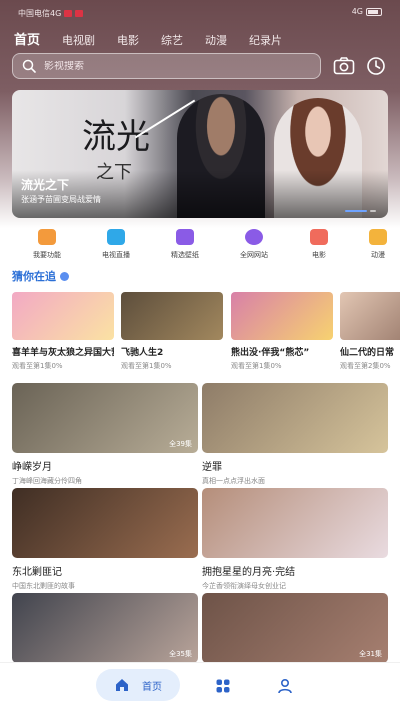  I want to click on bottom-navigation: 首页, so click(200, 686).